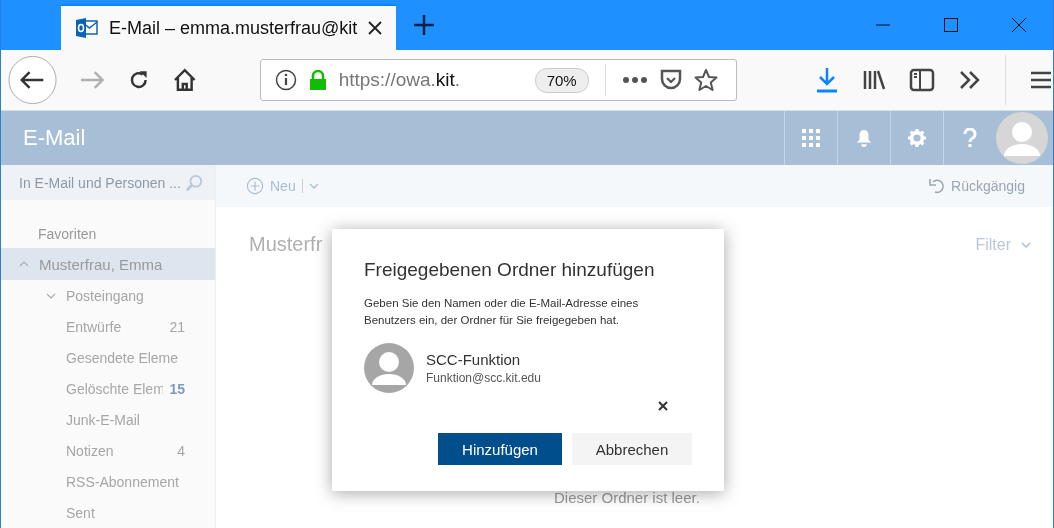 The width and height of the screenshot is (1054, 528). What do you see at coordinates (1003, 244) in the screenshot?
I see `filter-button: Filter` at bounding box center [1003, 244].